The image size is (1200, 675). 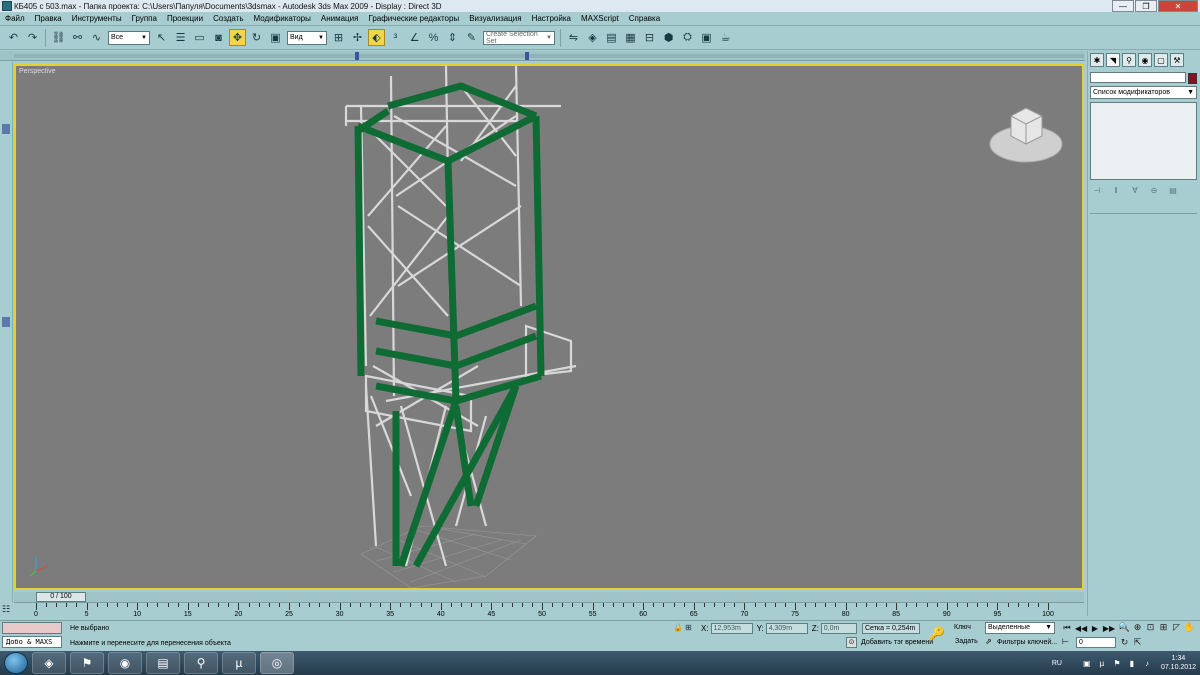 I want to click on create-tab-icon: ✱, so click(x=1097, y=60).